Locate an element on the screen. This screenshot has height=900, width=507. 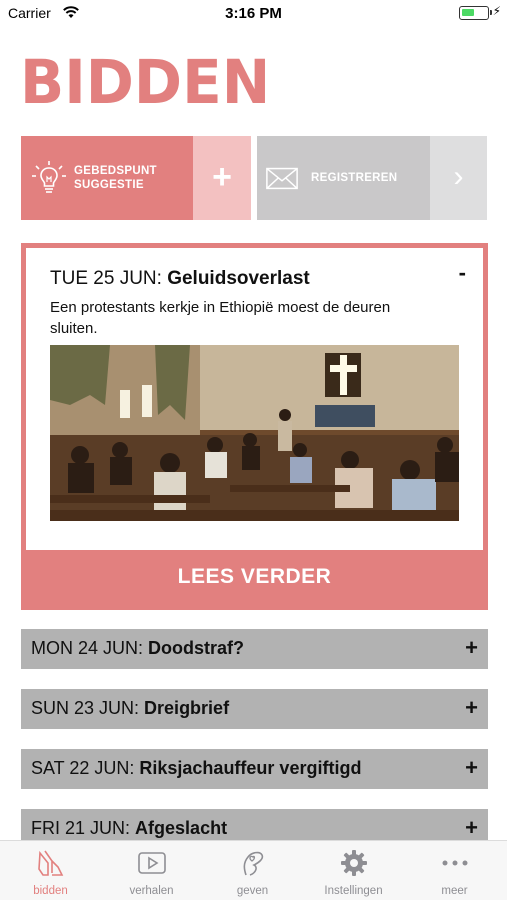
play-icon is located at coordinates (152, 863).